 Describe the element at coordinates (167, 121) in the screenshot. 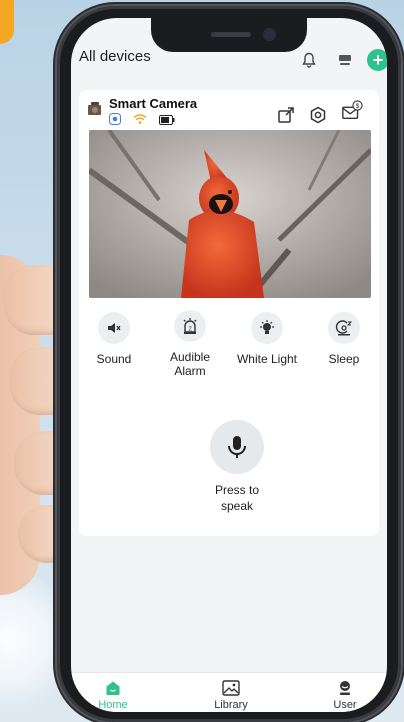

I see `battery-icon` at that location.